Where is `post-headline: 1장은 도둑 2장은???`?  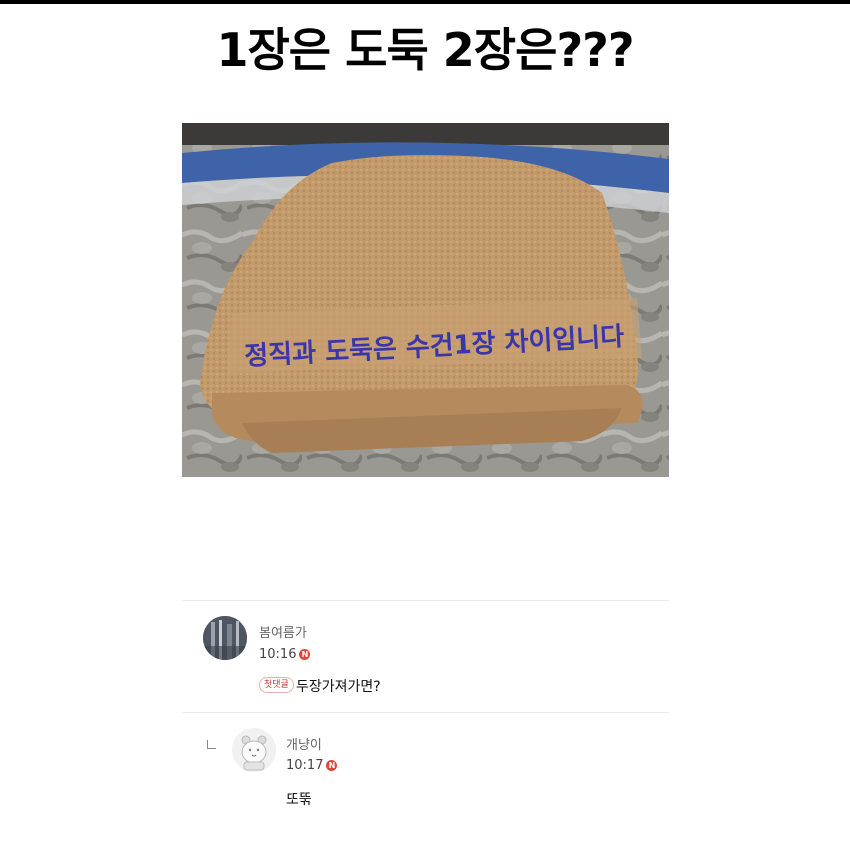 post-headline: 1장은 도둑 2장은??? is located at coordinates (425, 50).